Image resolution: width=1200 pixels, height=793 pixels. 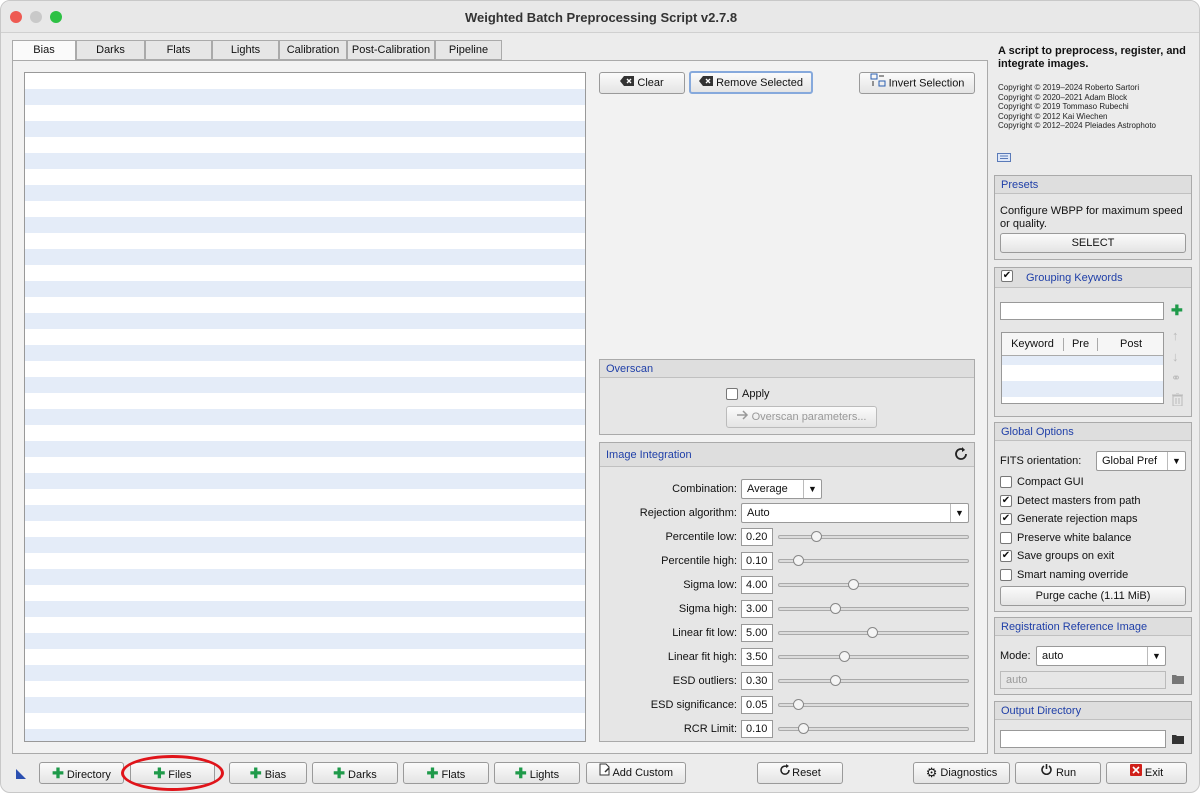 What do you see at coordinates (1177, 310) in the screenshot?
I see `add-keyword-icon: ✚` at bounding box center [1177, 310].